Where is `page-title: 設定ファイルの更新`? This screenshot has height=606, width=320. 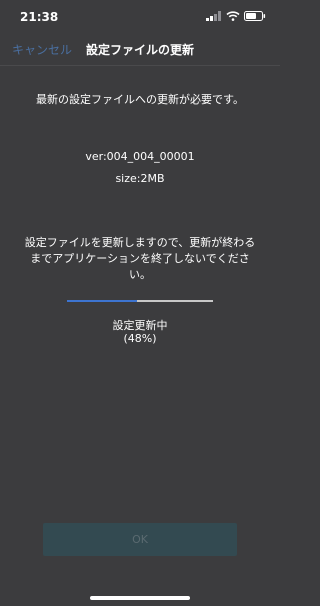 page-title: 設定ファイルの更新 is located at coordinates (140, 50).